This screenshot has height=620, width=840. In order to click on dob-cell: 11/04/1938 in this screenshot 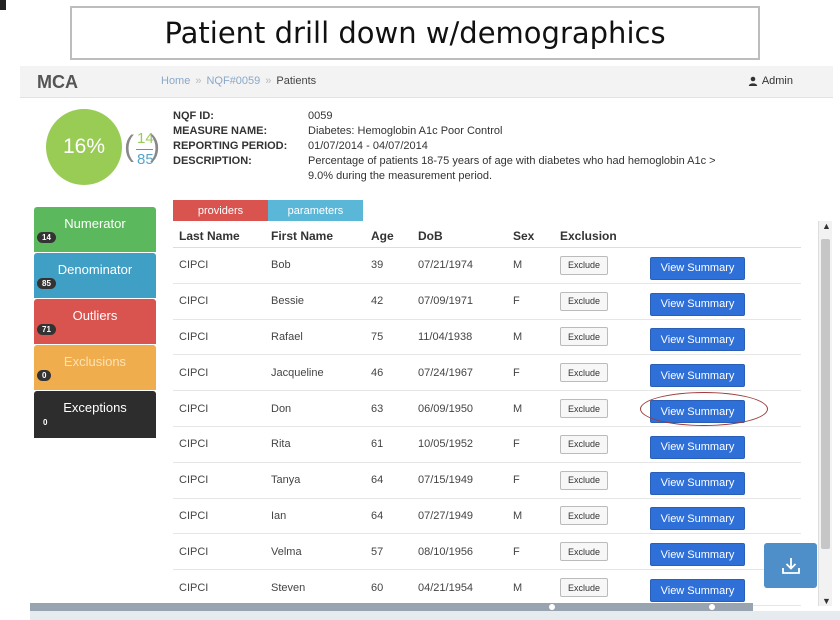, I will do `click(445, 336)`.